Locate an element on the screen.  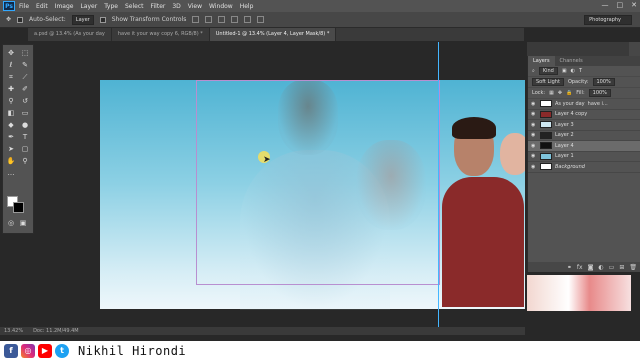
crop-tool-icon: ⌗ is located at coordinates (11, 77).